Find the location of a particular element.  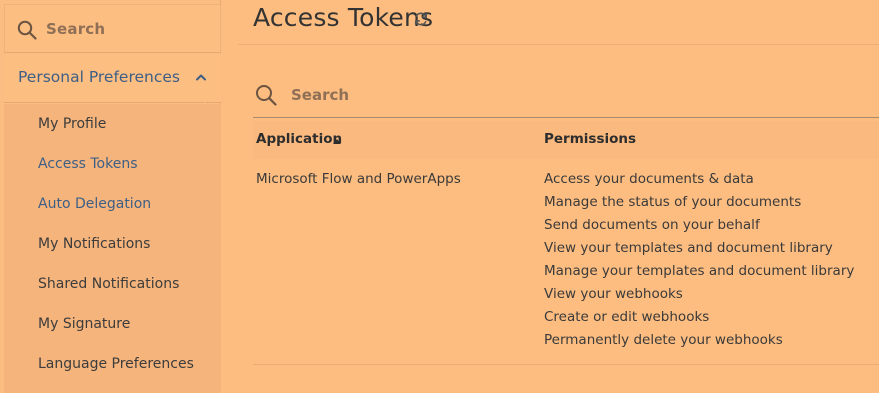

permission-item: Send documents on your behalf is located at coordinates (652, 225).